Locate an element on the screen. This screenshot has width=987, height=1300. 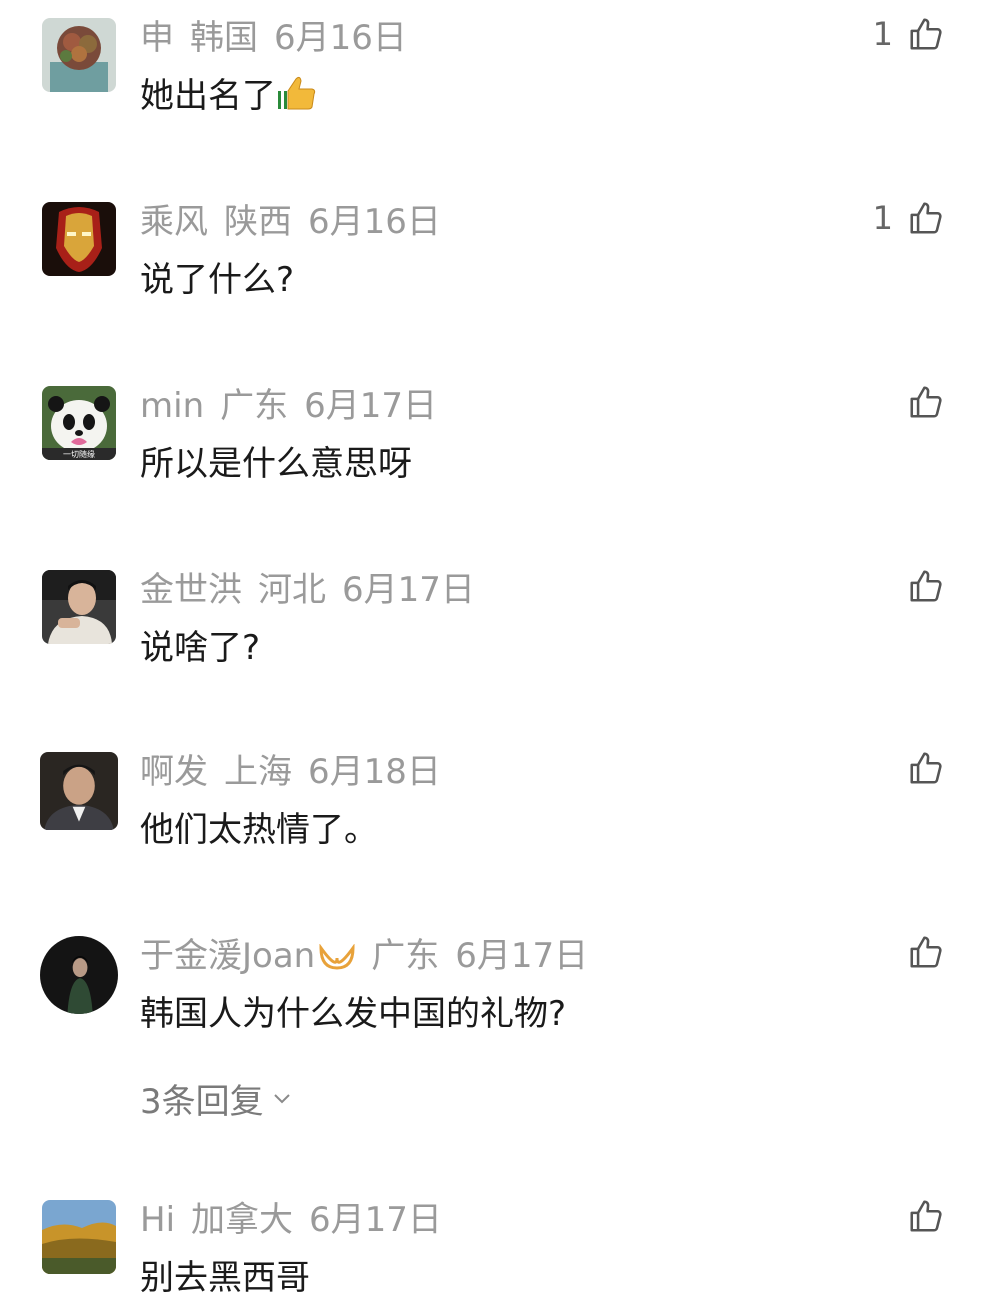
succulent-plant-avatar-icon is located at coordinates (79, 55).